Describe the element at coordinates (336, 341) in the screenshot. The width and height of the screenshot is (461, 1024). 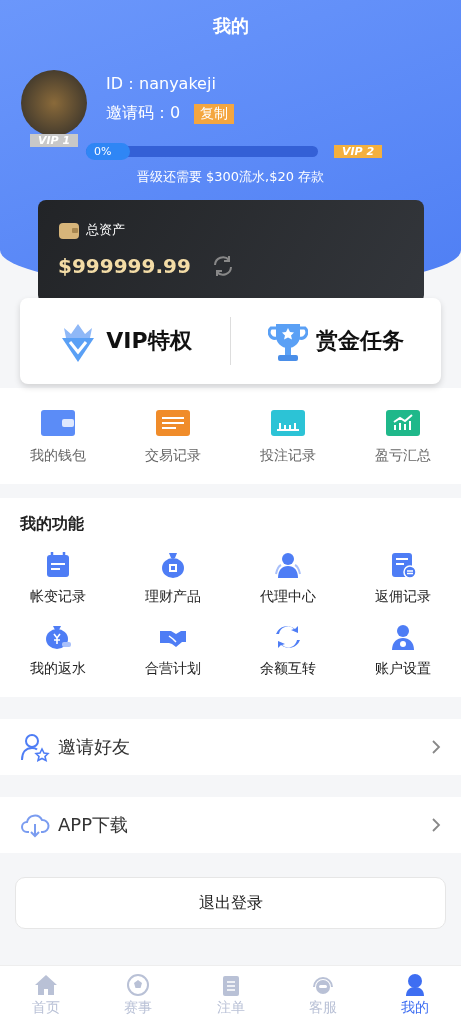
I see `promo-link: 赏金任务` at that location.